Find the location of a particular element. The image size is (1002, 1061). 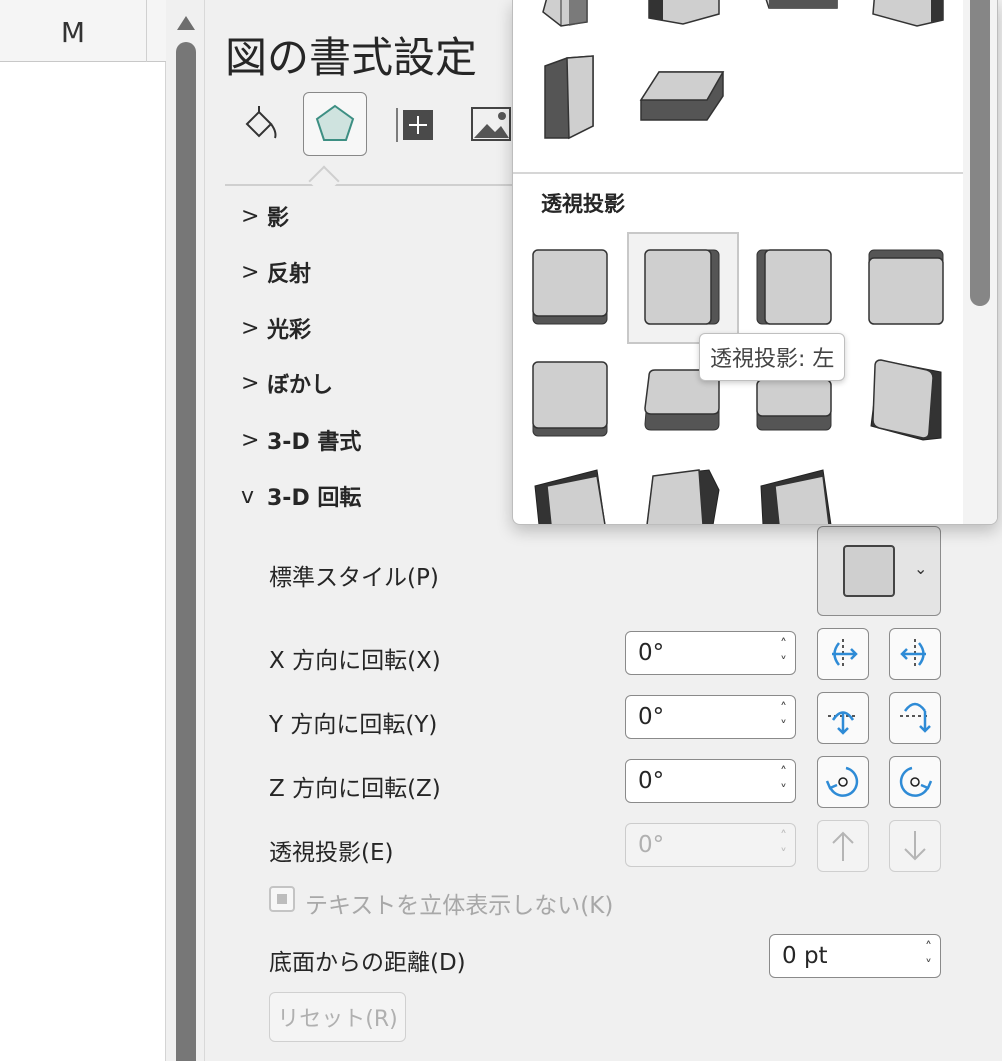

section-label: 影 is located at coordinates (278, 218).